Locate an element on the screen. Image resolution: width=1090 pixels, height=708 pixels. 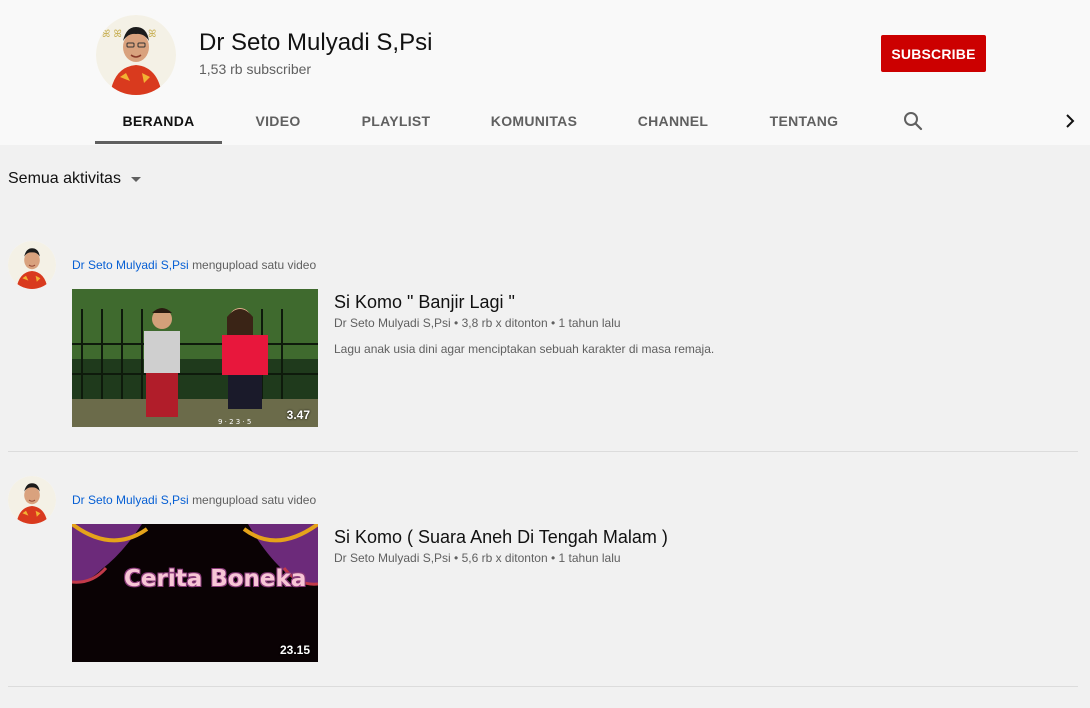
tab-beranda: BERANDA is located at coordinates (158, 121).